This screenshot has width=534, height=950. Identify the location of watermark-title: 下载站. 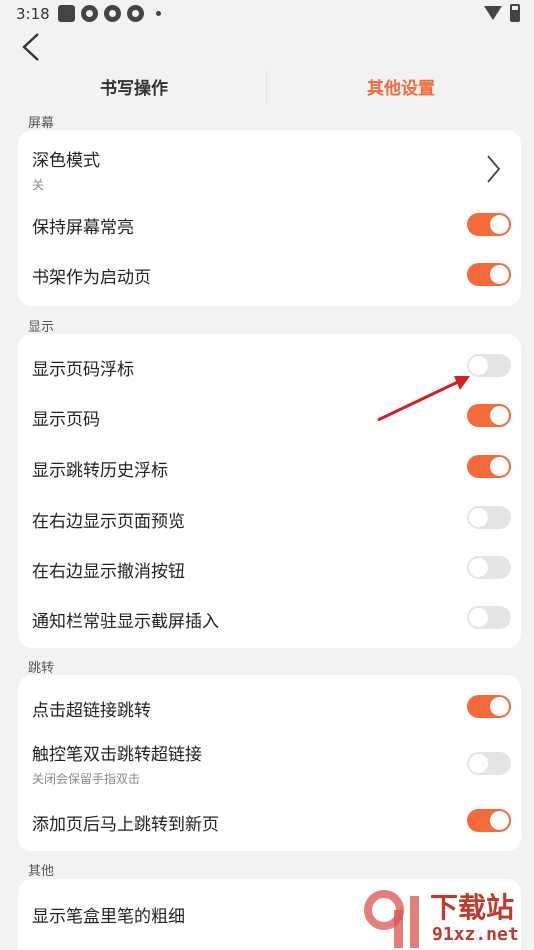
(472, 907).